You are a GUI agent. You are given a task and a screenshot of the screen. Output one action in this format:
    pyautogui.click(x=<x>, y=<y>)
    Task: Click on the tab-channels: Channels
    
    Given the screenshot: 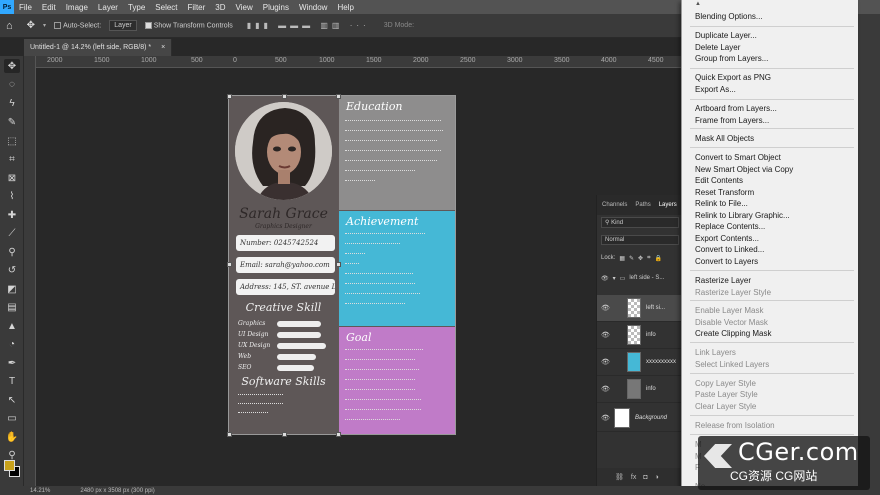 What is the action you would take?
    pyautogui.click(x=614, y=205)
    